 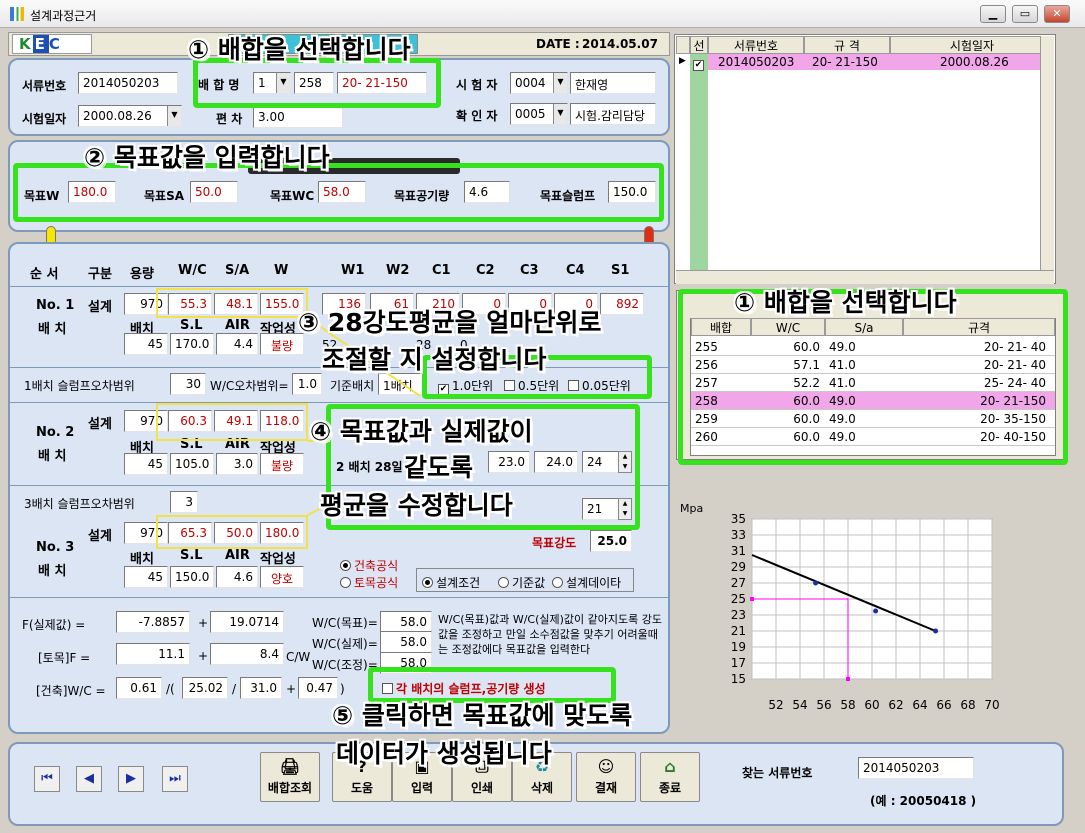 I want to click on annotation-1: ① 배합을 선택합니다, so click(x=299, y=49).